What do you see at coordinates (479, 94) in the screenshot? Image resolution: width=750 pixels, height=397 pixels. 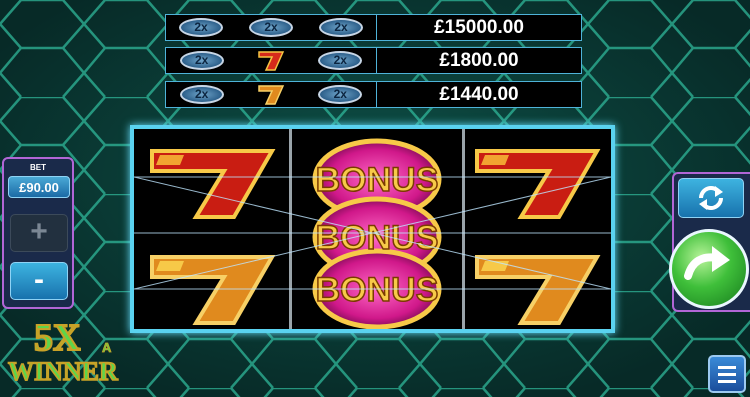 I see `paytable-amount: £1440.00` at bounding box center [479, 94].